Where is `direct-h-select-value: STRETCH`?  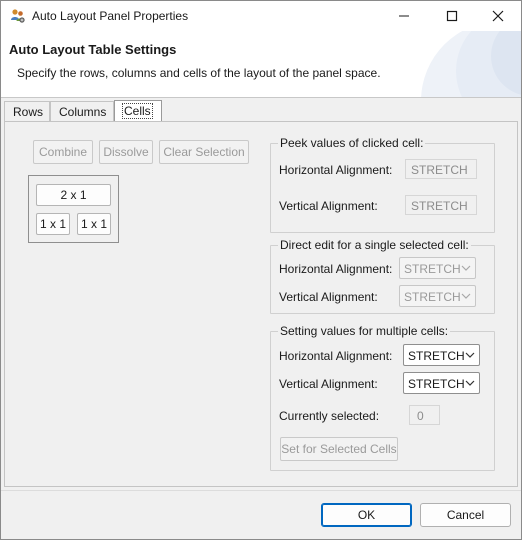 direct-h-select-value: STRETCH is located at coordinates (432, 269).